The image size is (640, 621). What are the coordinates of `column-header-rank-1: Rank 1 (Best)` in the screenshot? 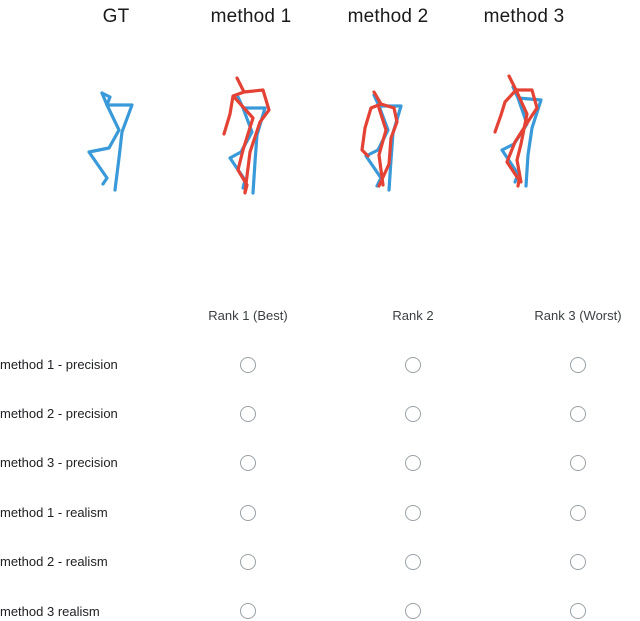 It's located at (248, 315).